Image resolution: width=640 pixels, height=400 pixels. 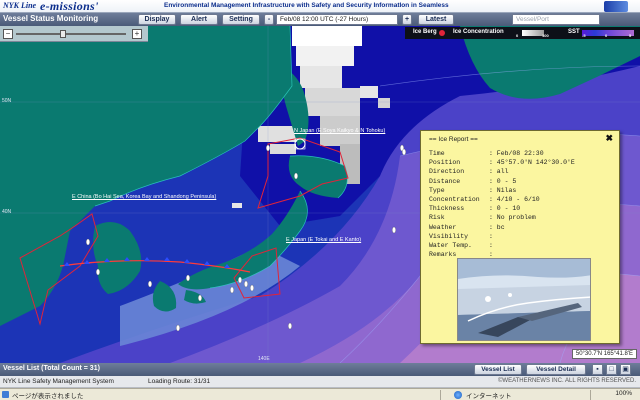 What do you see at coordinates (337, 19) in the screenshot?
I see `time-display-field: Feb/08 12:00 UTC (-27 Hours)` at bounding box center [337, 19].